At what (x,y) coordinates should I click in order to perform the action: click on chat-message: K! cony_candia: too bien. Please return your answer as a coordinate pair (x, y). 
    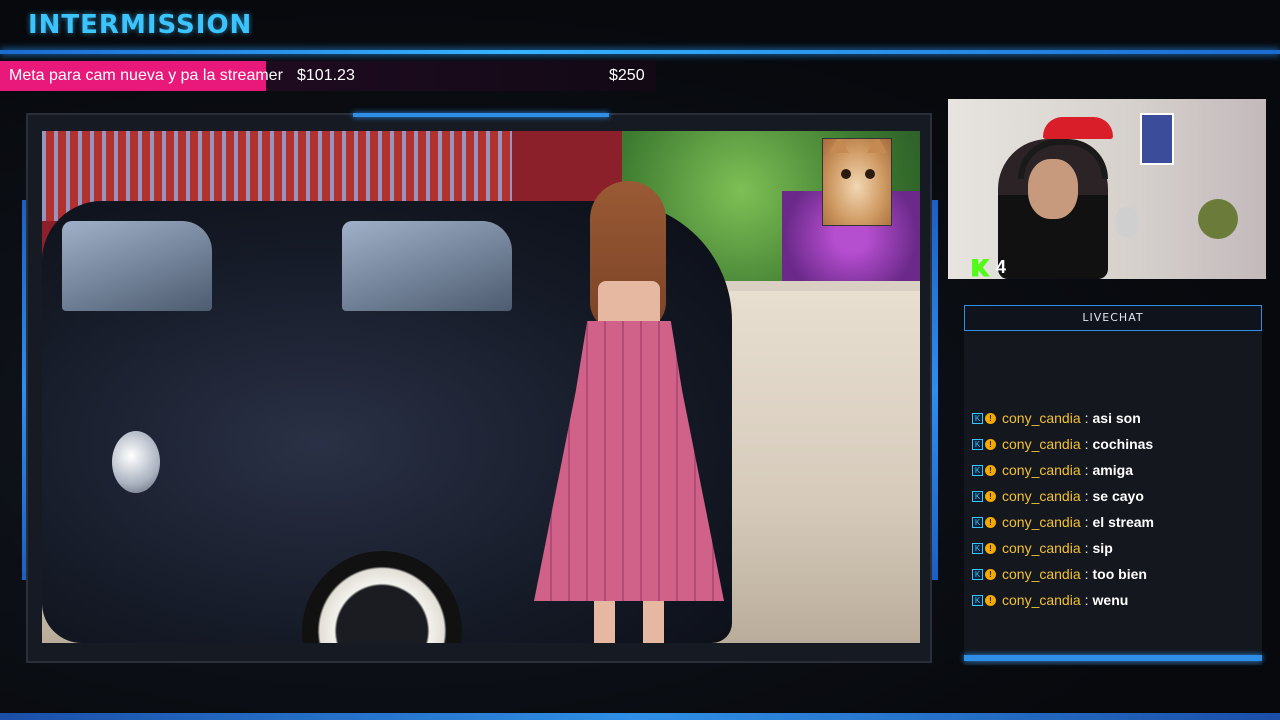
    Looking at the image, I should click on (1116, 574).